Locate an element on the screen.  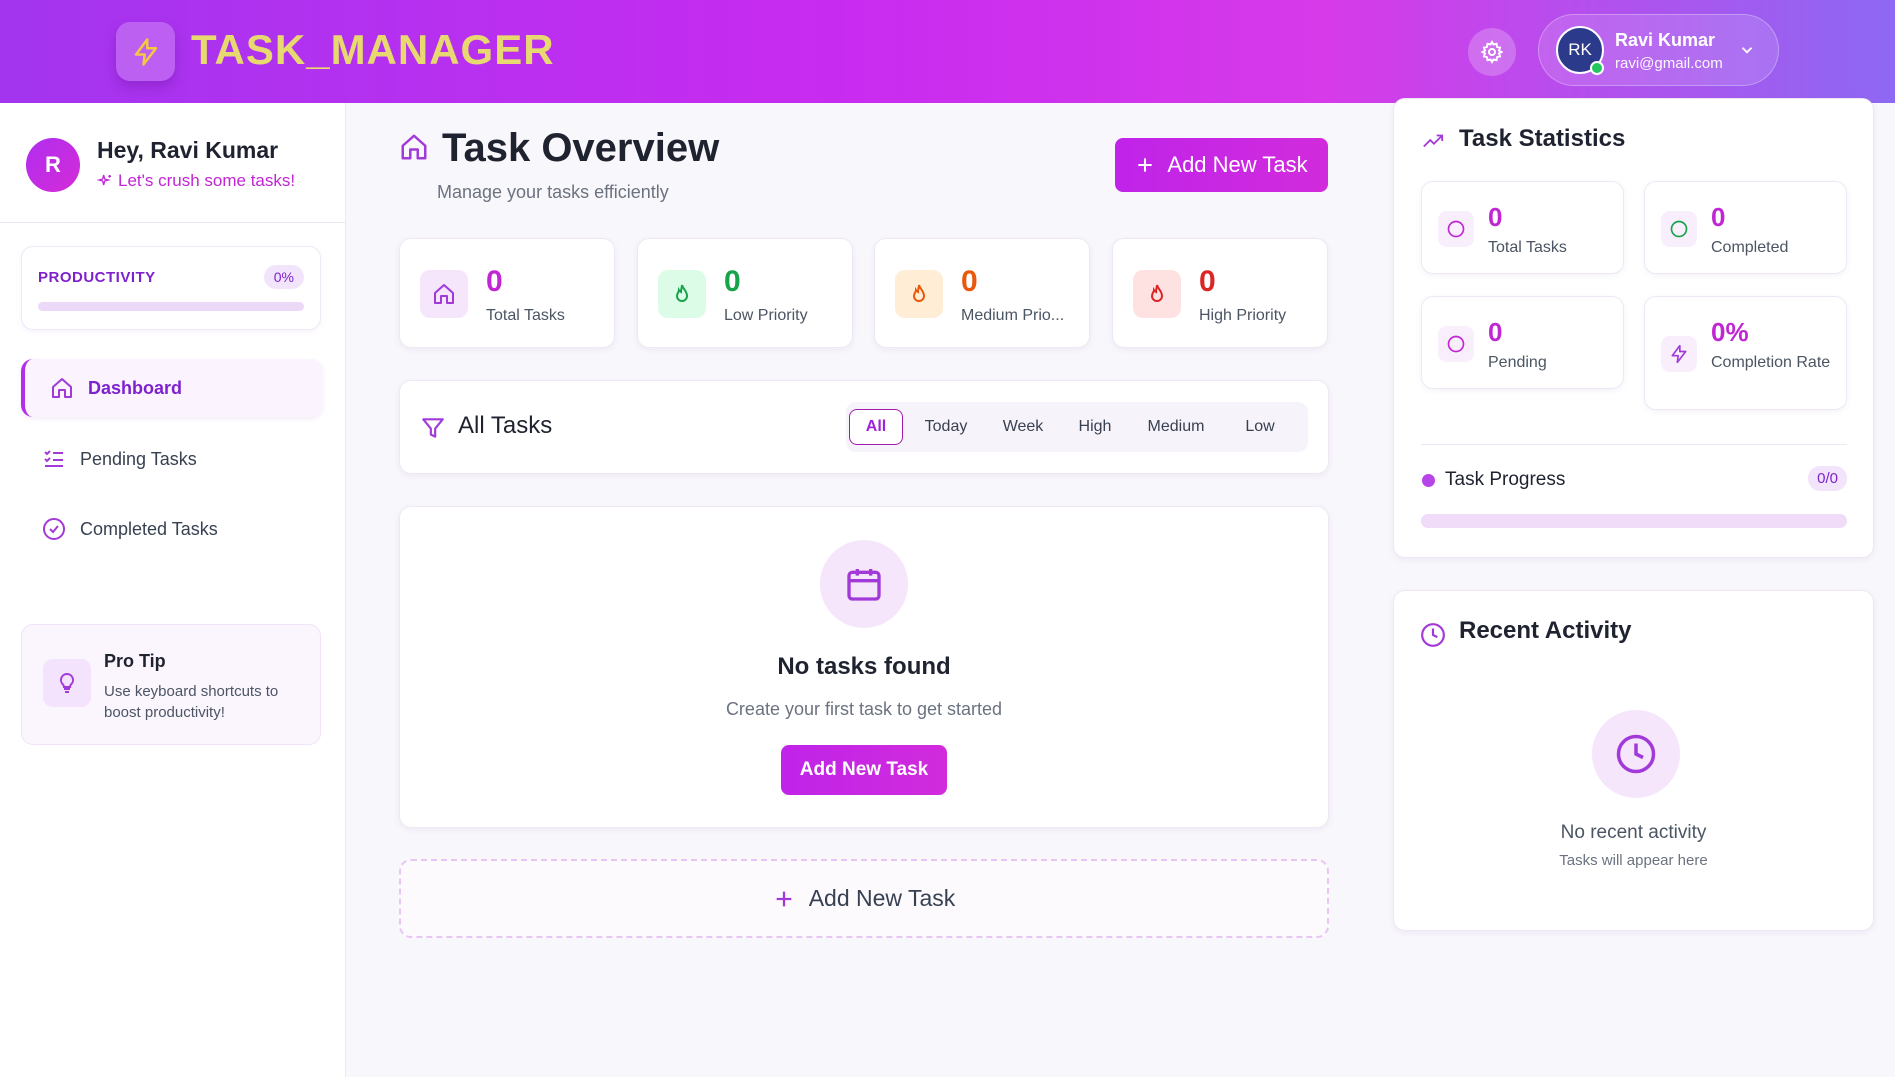
page-subtitle: Manage your tasks efficiently is located at coordinates (553, 192).